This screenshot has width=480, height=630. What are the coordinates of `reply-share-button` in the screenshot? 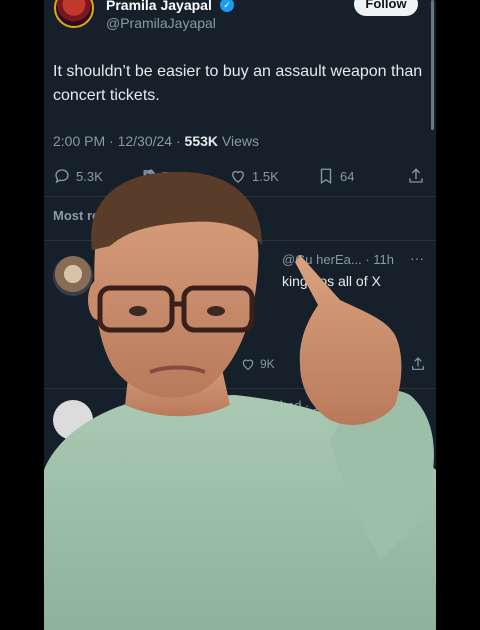 It's located at (418, 366).